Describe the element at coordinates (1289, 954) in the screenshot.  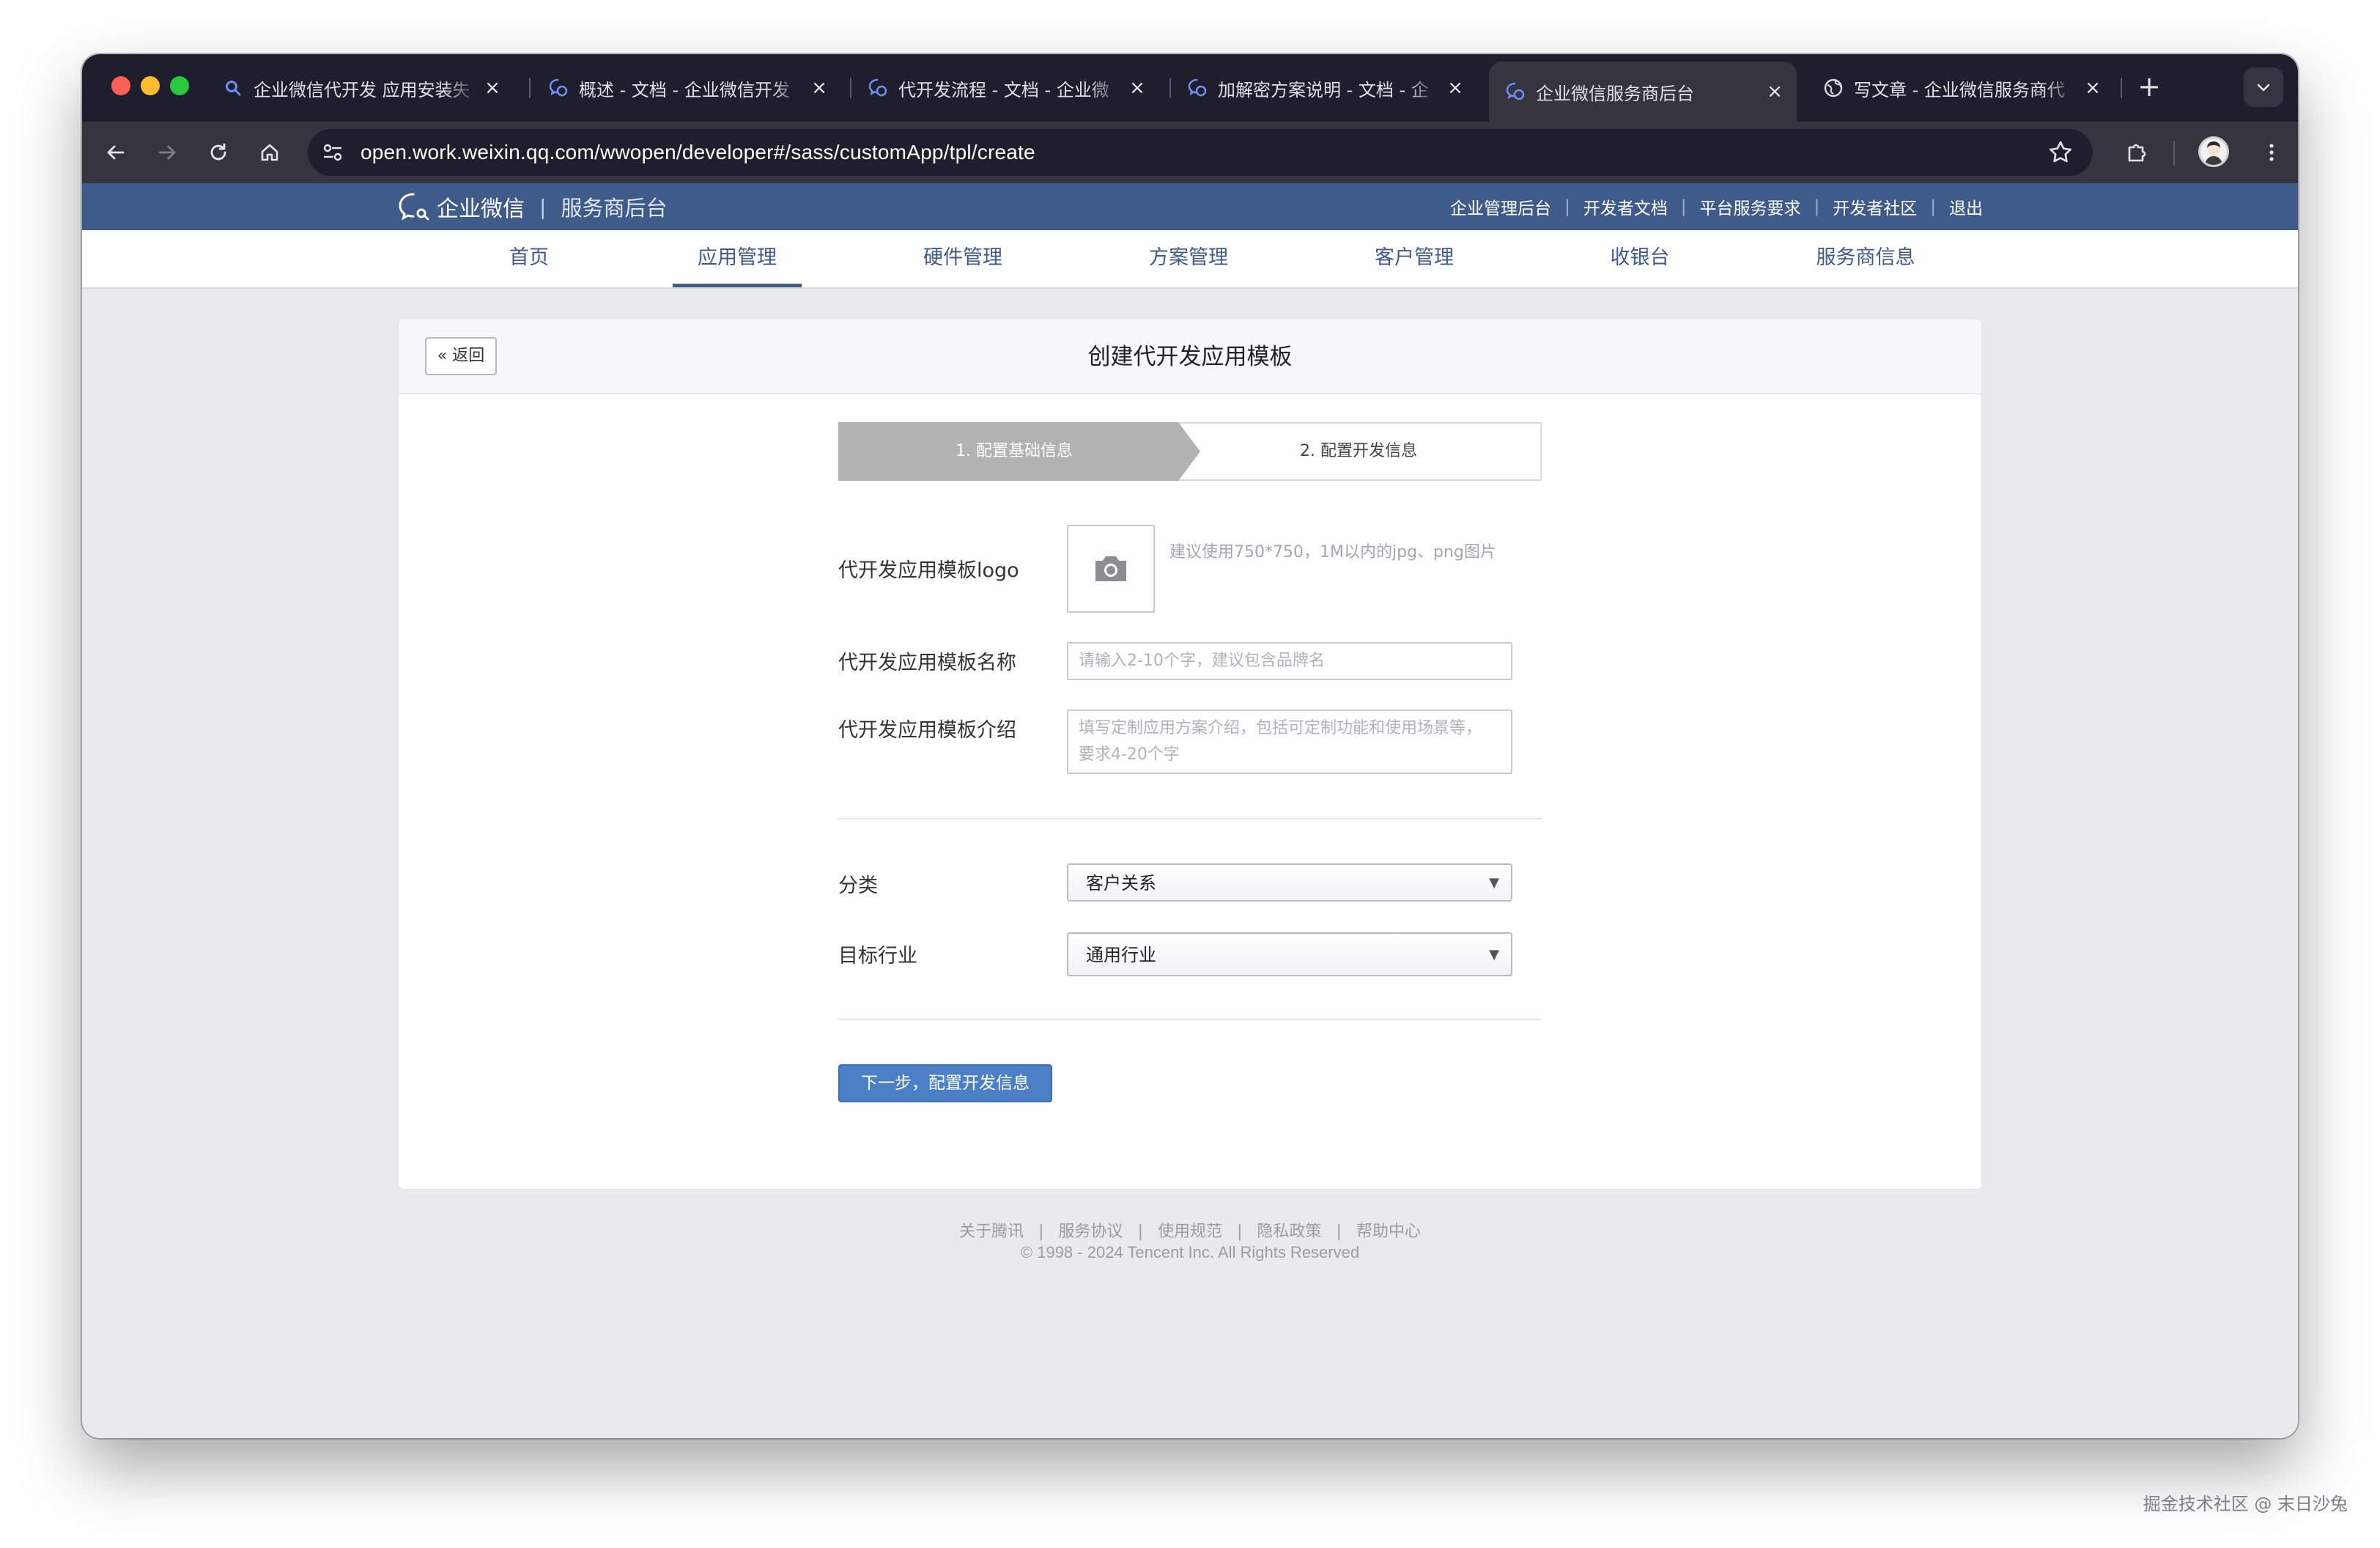
I see `industry-select: 通用行业 ▼` at that location.